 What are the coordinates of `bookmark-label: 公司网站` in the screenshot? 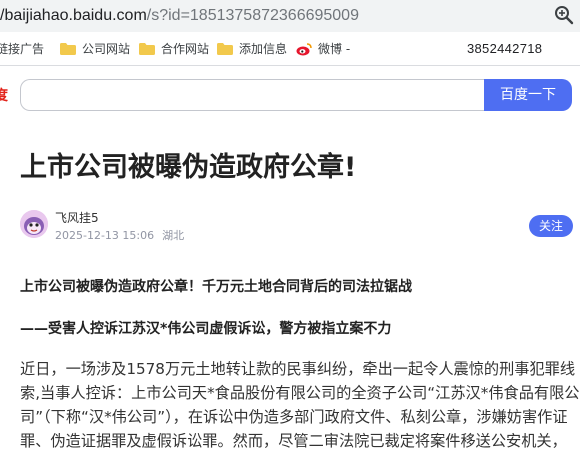 It's located at (106, 49).